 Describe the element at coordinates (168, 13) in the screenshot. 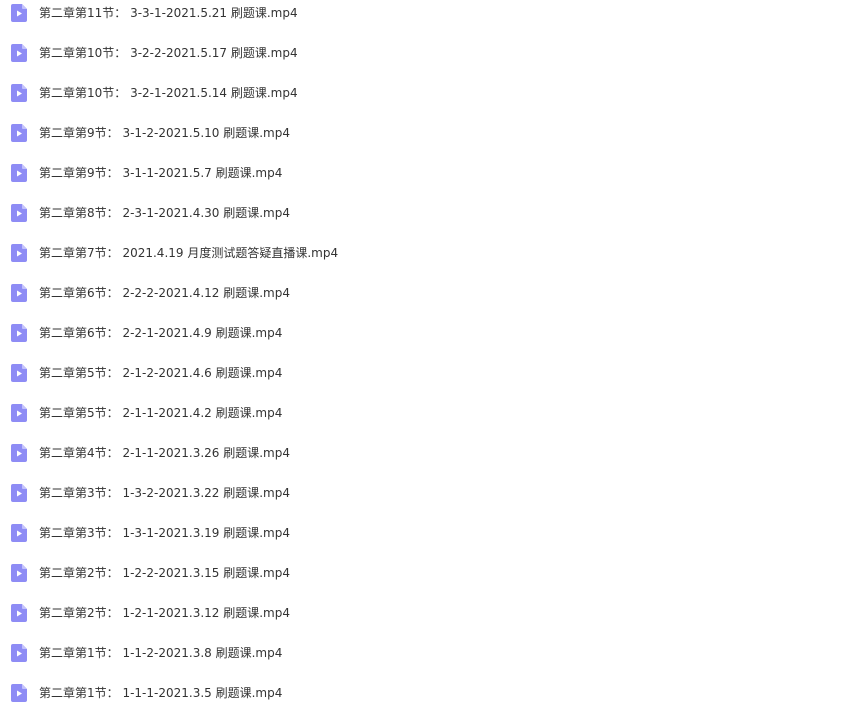

I see `file-name: 第二章第11节： 3-3-1-2021.5.21 刷题课.mp4` at that location.